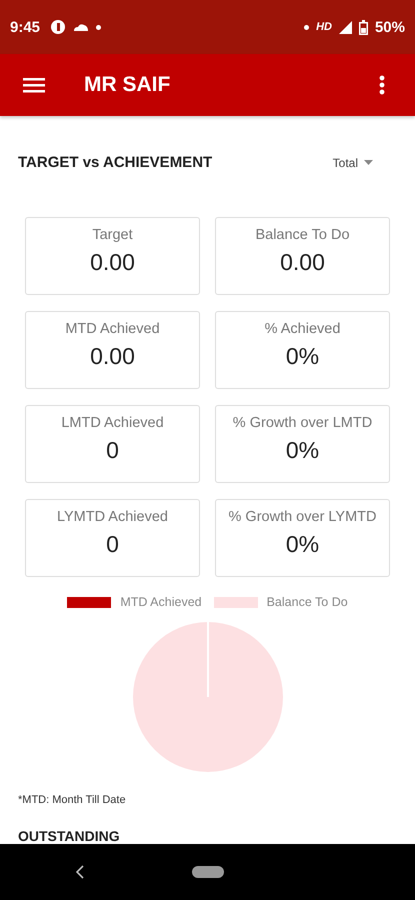  What do you see at coordinates (382, 85) in the screenshot?
I see `more-options-icon` at bounding box center [382, 85].